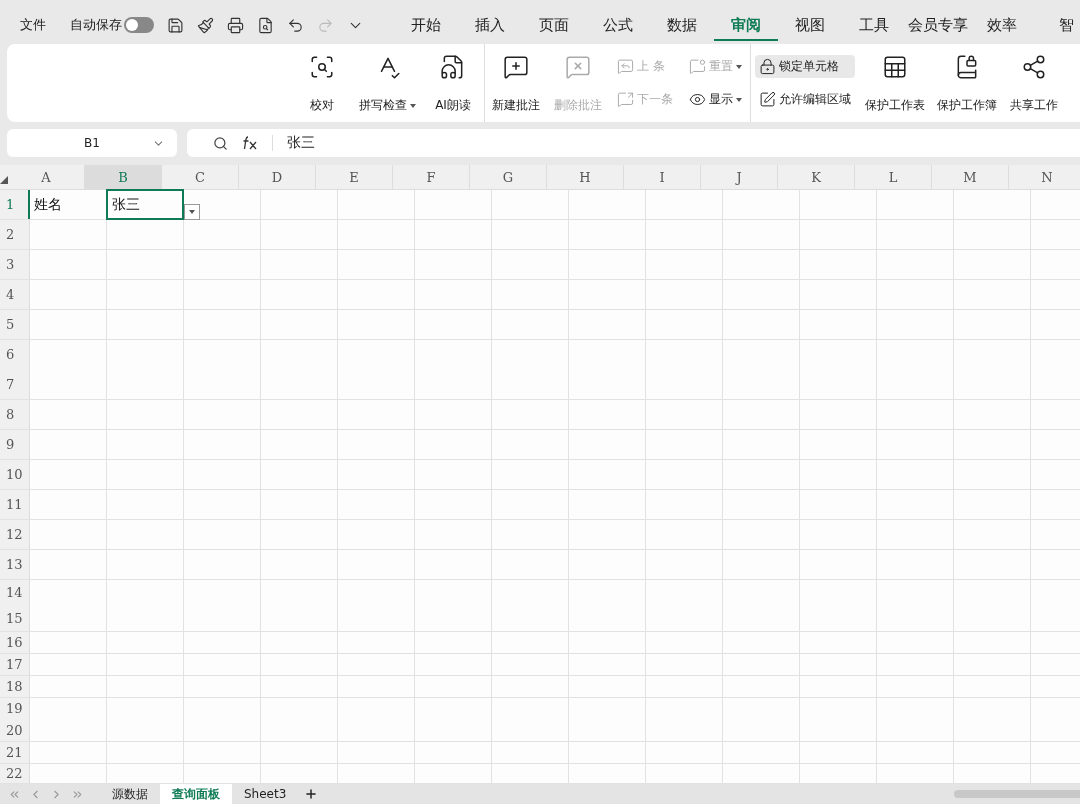 The image size is (1080, 804). What do you see at coordinates (311, 794) in the screenshot?
I see `add-sheet-icon` at bounding box center [311, 794].